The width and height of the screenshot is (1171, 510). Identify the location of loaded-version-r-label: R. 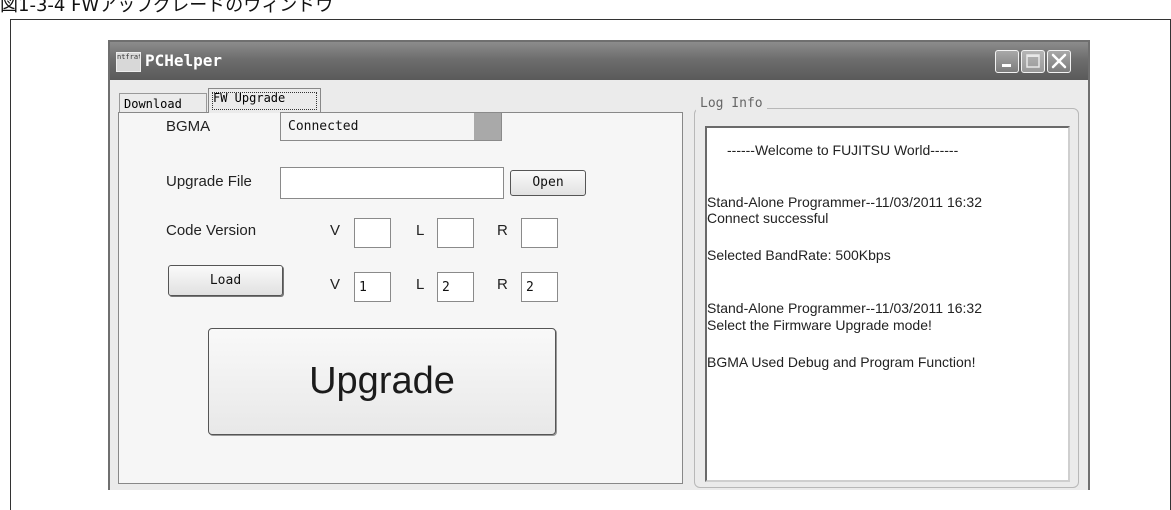
(502, 284).